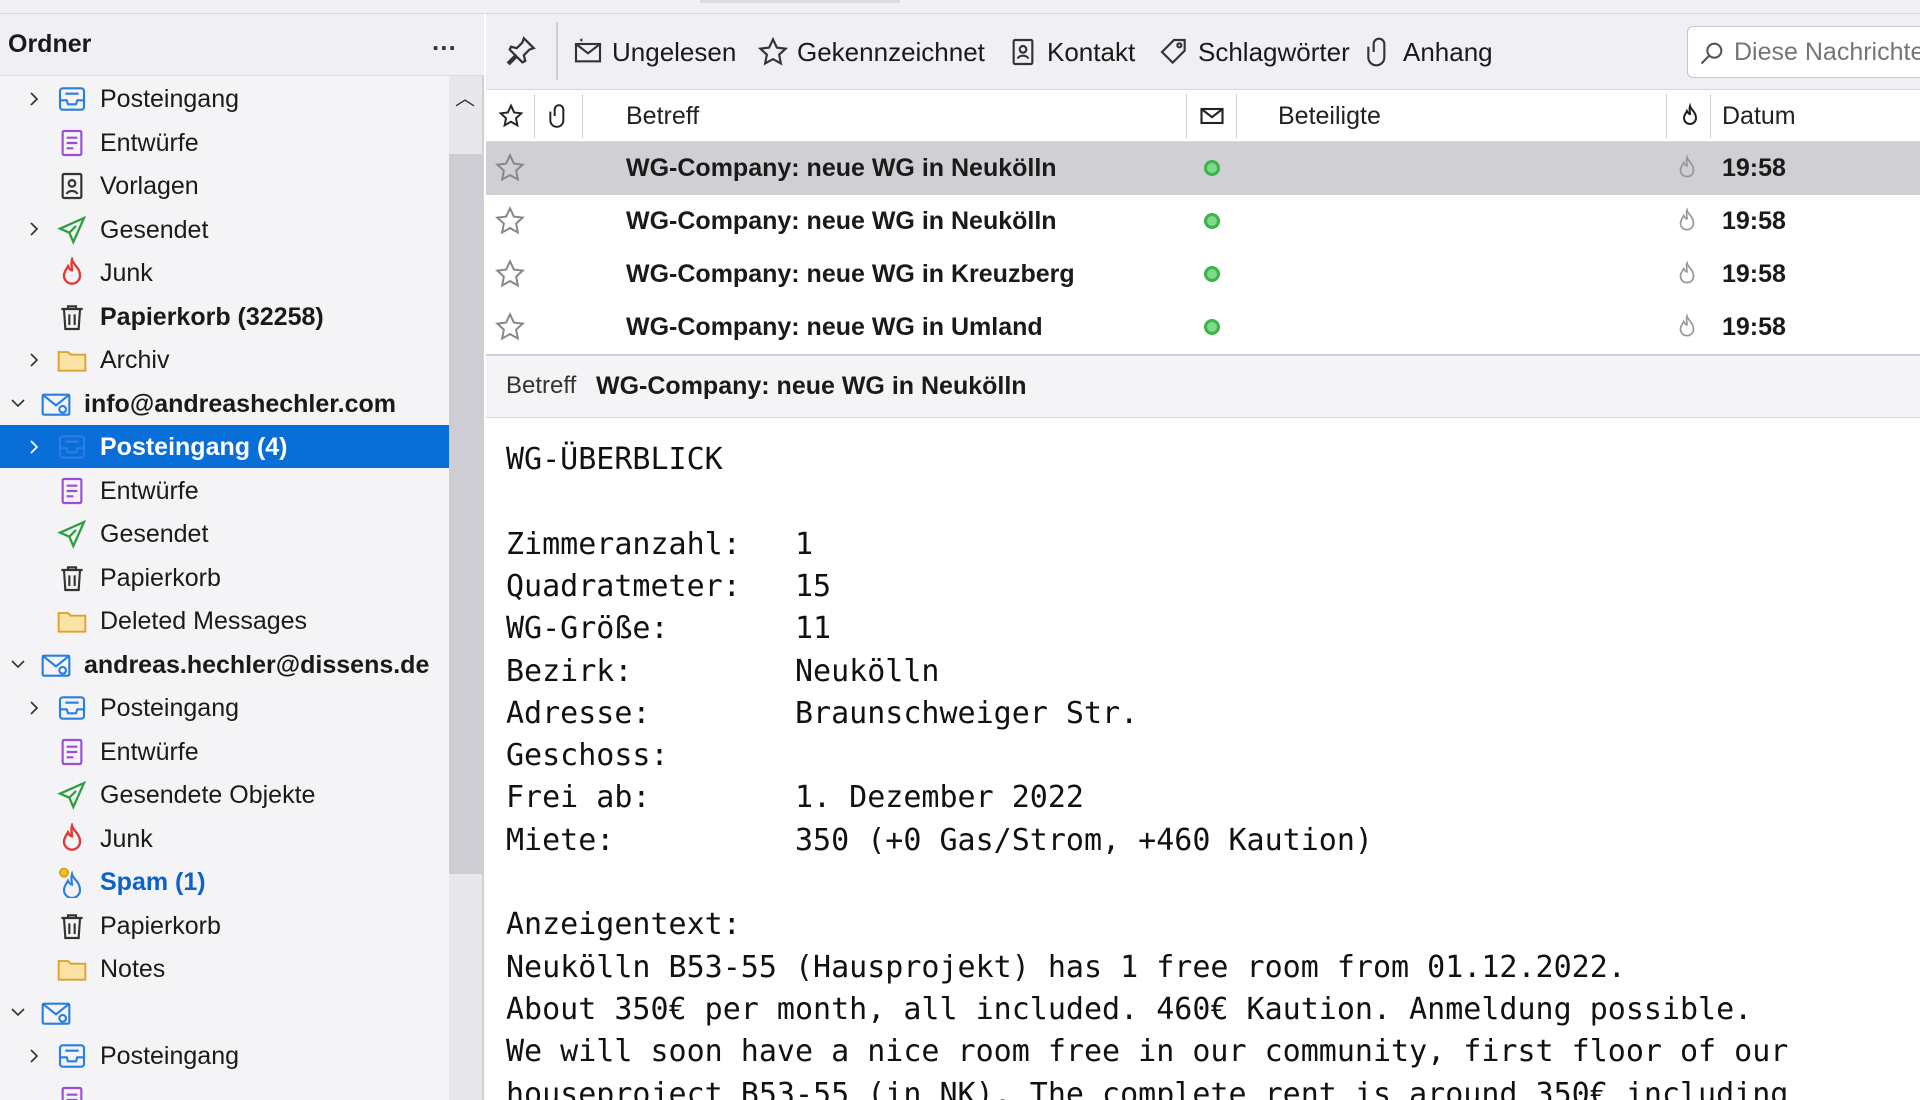  Describe the element at coordinates (795, 798) in the screenshot. I see `body-line: Frei ab: 1. Dezember 2022` at that location.